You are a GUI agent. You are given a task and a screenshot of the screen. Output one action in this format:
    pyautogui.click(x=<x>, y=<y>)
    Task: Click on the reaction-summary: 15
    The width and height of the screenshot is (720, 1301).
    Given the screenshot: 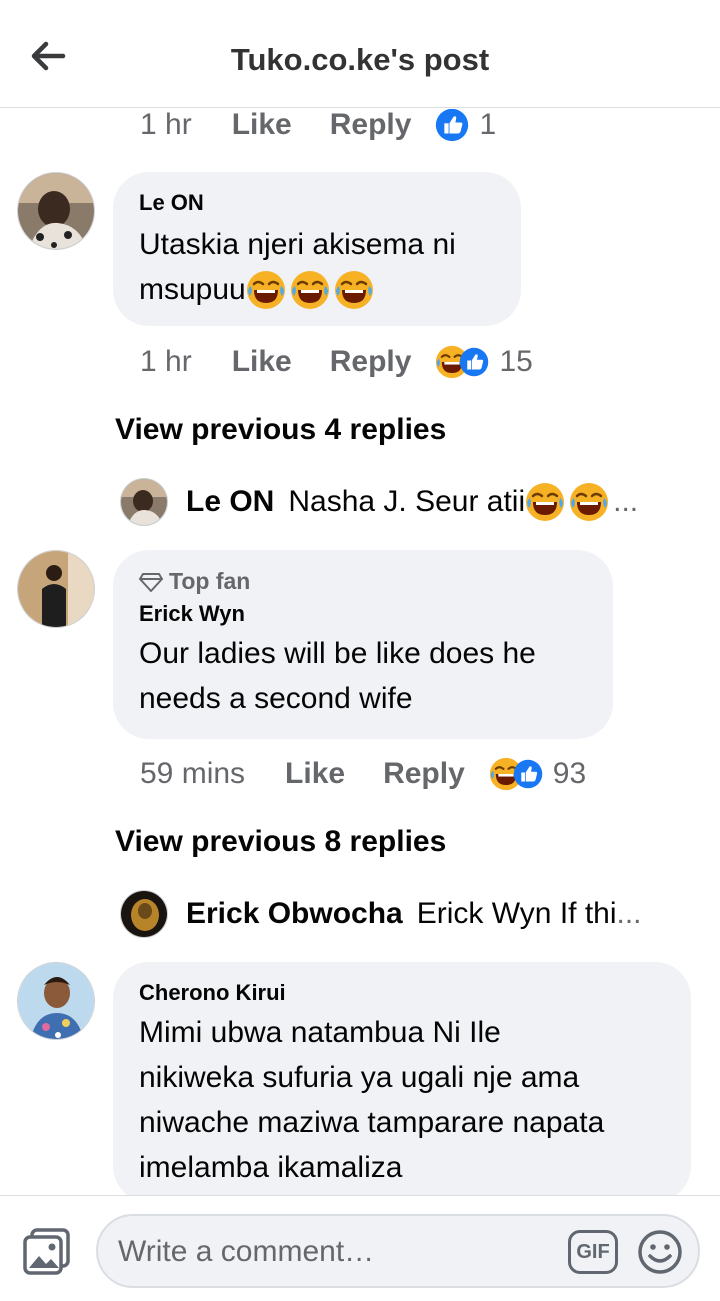 What is the action you would take?
    pyautogui.click(x=484, y=362)
    